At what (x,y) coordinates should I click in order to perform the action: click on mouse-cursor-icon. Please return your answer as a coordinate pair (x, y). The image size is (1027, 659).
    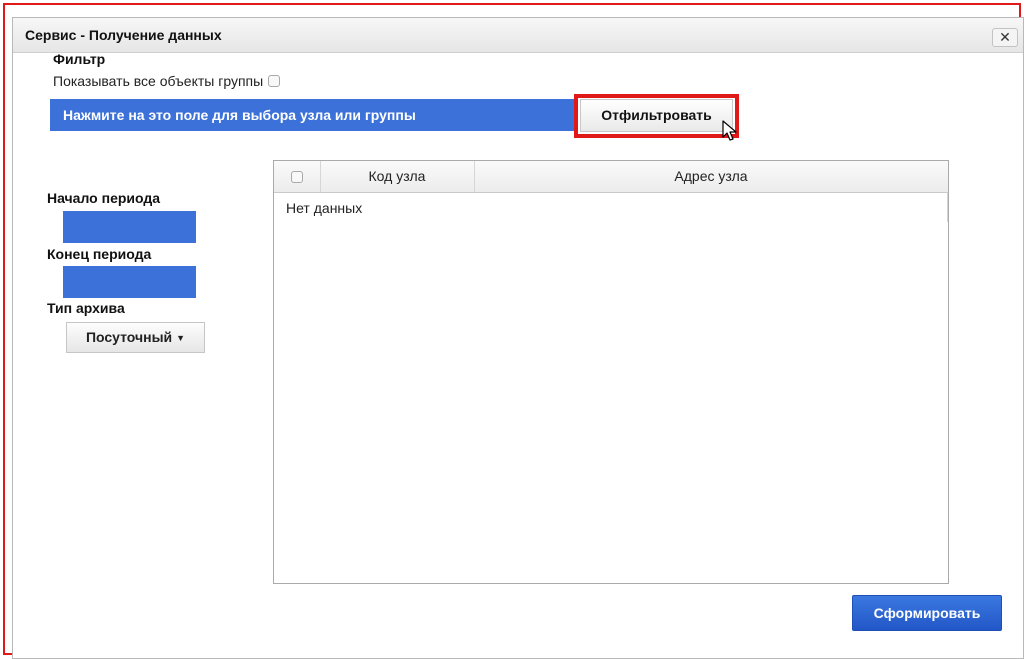
    Looking at the image, I should click on (729, 130).